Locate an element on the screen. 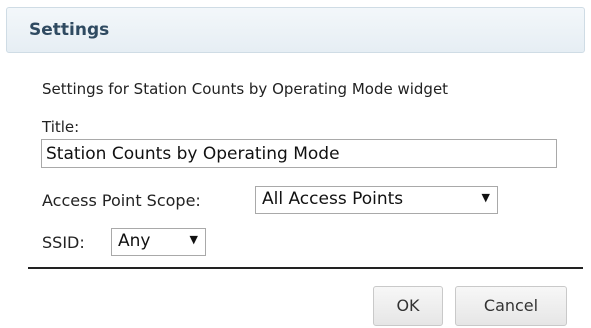  dialog-title: Settings is located at coordinates (69, 30).